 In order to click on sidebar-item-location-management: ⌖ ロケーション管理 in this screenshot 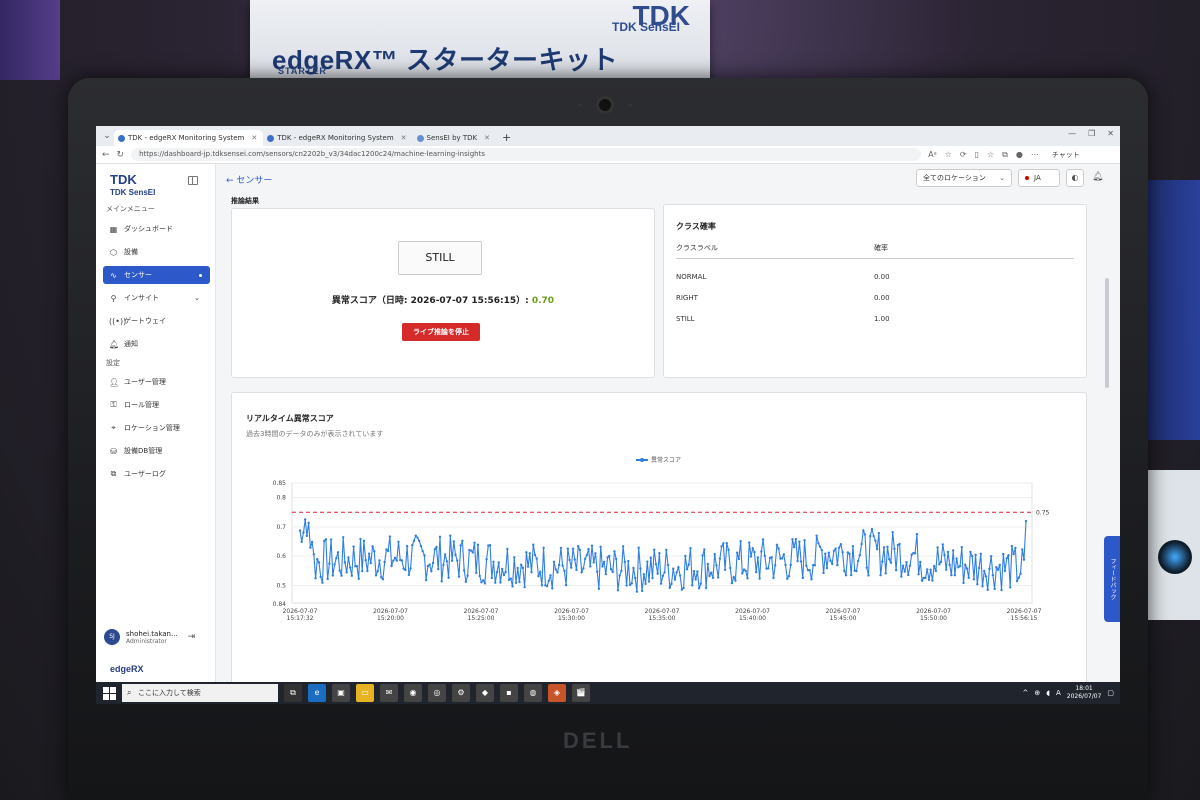, I will do `click(156, 428)`.